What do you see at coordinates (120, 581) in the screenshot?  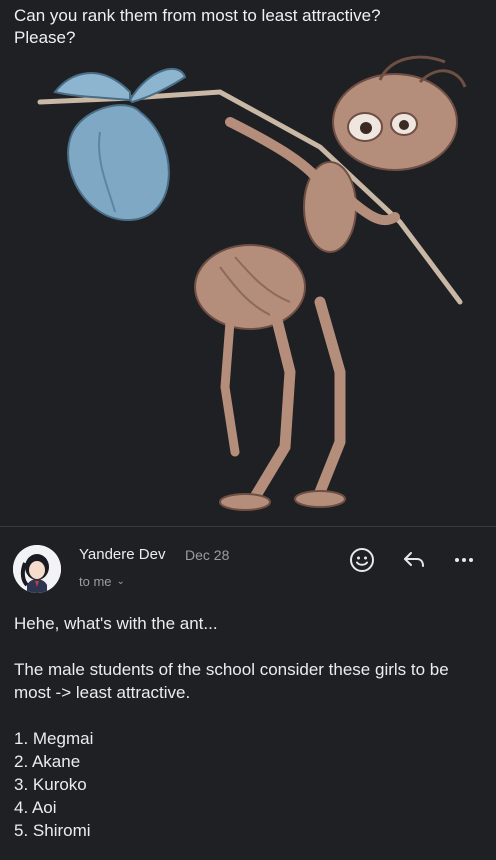 I see `chevron-down-icon: ⌄` at bounding box center [120, 581].